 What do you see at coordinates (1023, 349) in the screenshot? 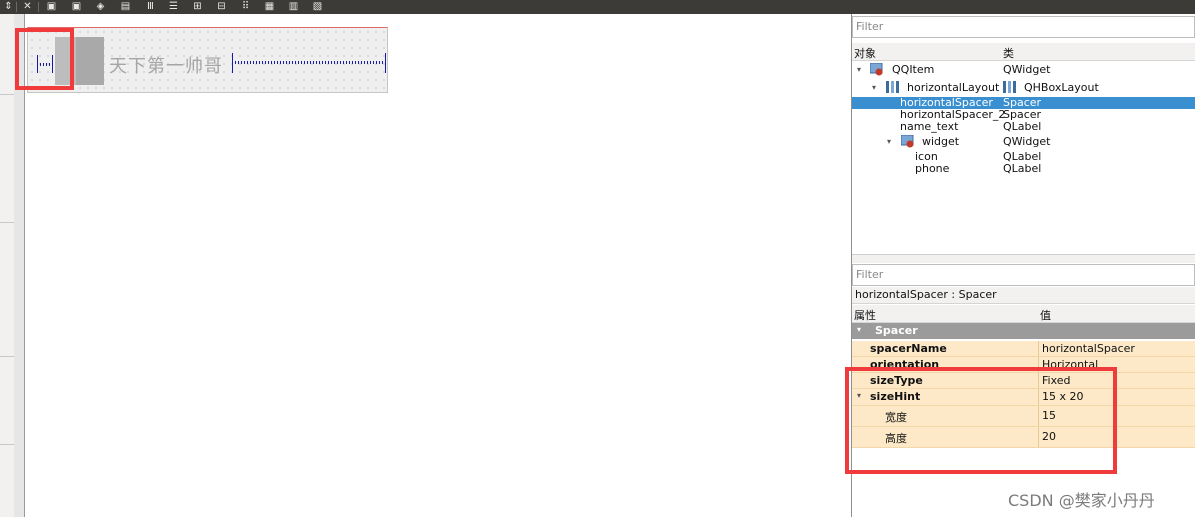
I see `prop-row-spacername: spacerName horizontalSpacer` at bounding box center [1023, 349].